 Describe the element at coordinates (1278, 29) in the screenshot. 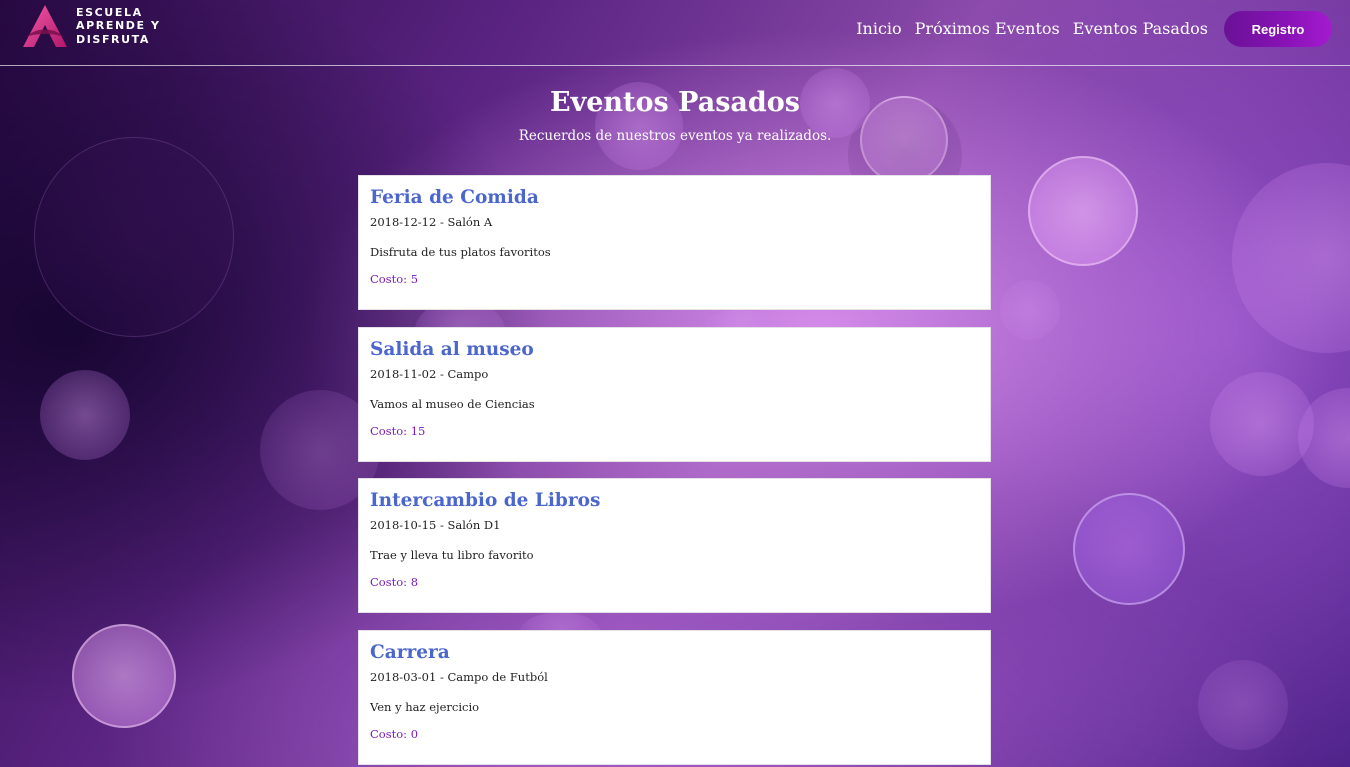

I see `register-button: Registro` at that location.